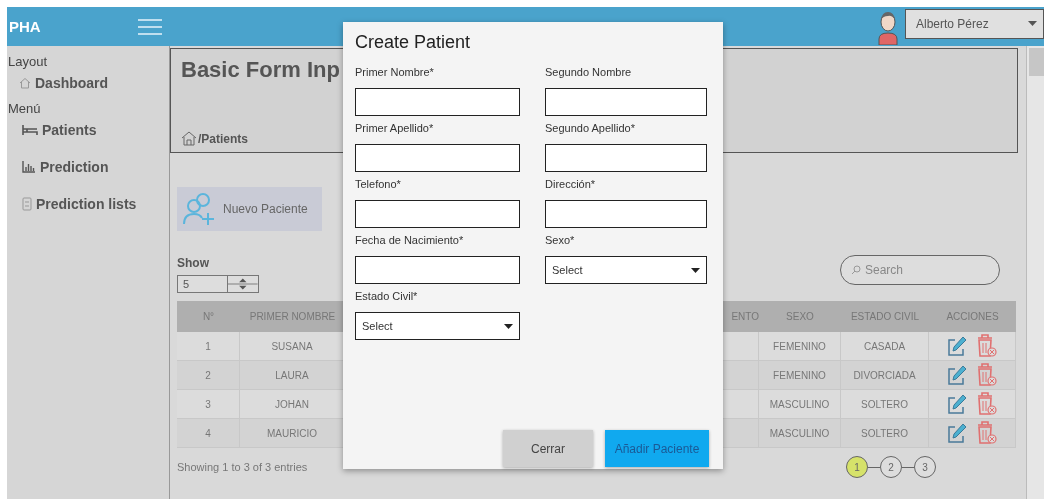 This screenshot has width=1044, height=499. What do you see at coordinates (95, 204) in the screenshot?
I see `sidebar-item: Prediction lists` at bounding box center [95, 204].